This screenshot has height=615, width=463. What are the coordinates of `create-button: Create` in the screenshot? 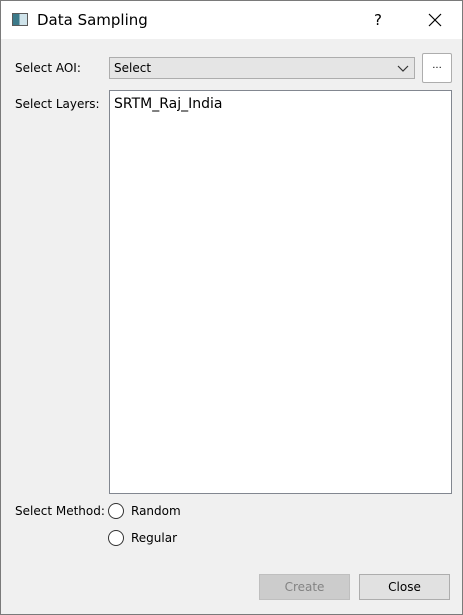 It's located at (304, 587).